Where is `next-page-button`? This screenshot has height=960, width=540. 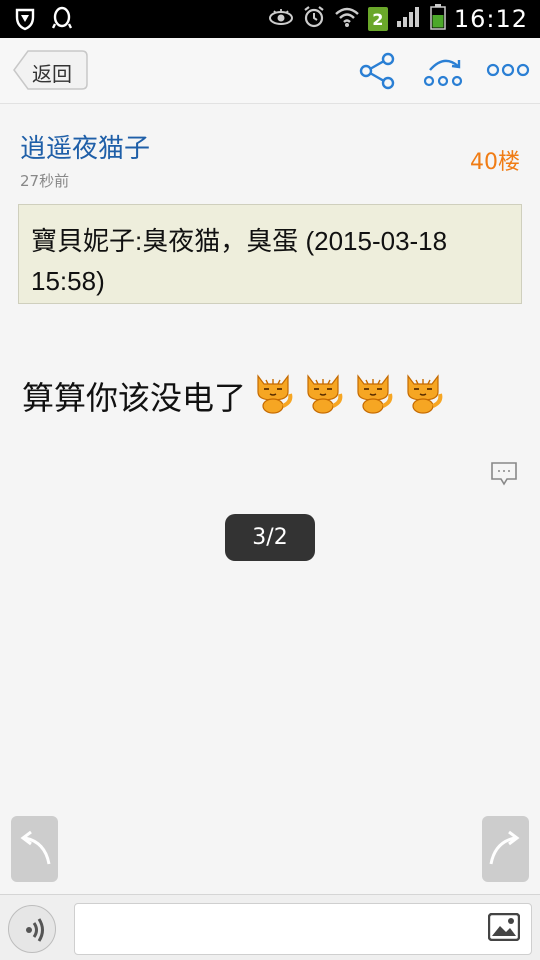
next-page-button is located at coordinates (505, 849).